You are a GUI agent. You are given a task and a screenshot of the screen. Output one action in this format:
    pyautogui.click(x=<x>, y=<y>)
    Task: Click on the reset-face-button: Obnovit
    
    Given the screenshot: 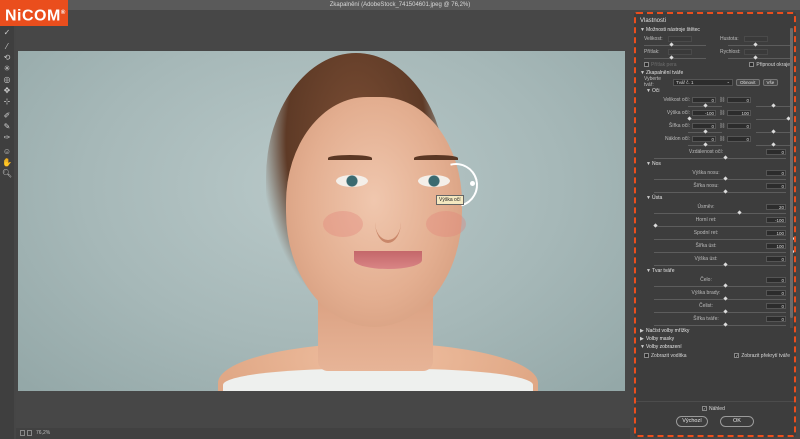 What is the action you would take?
    pyautogui.click(x=748, y=82)
    